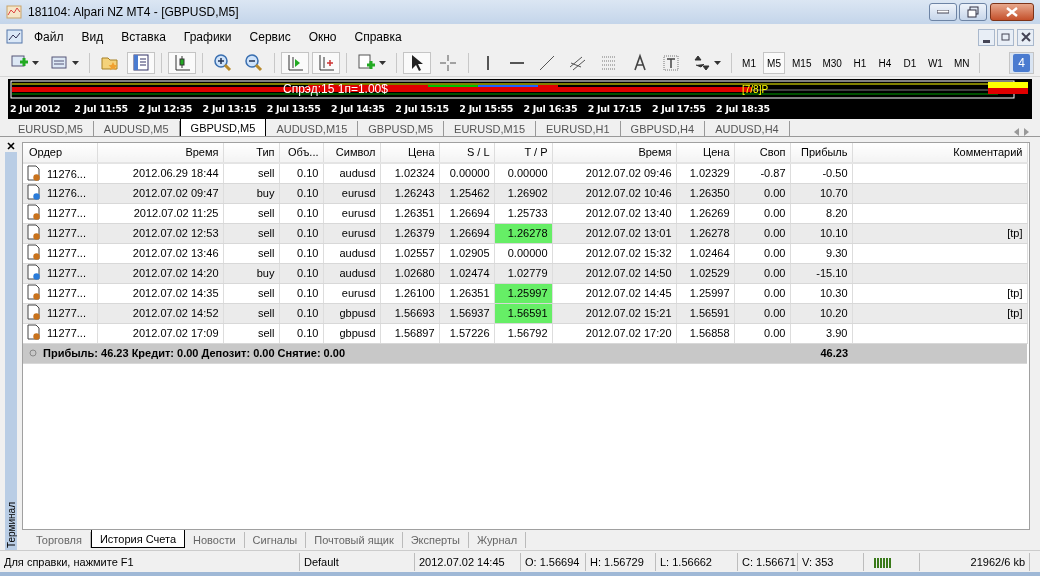 The image size is (1040, 576). What do you see at coordinates (207, 37) in the screenshot?
I see `menu-item: Графики` at bounding box center [207, 37].